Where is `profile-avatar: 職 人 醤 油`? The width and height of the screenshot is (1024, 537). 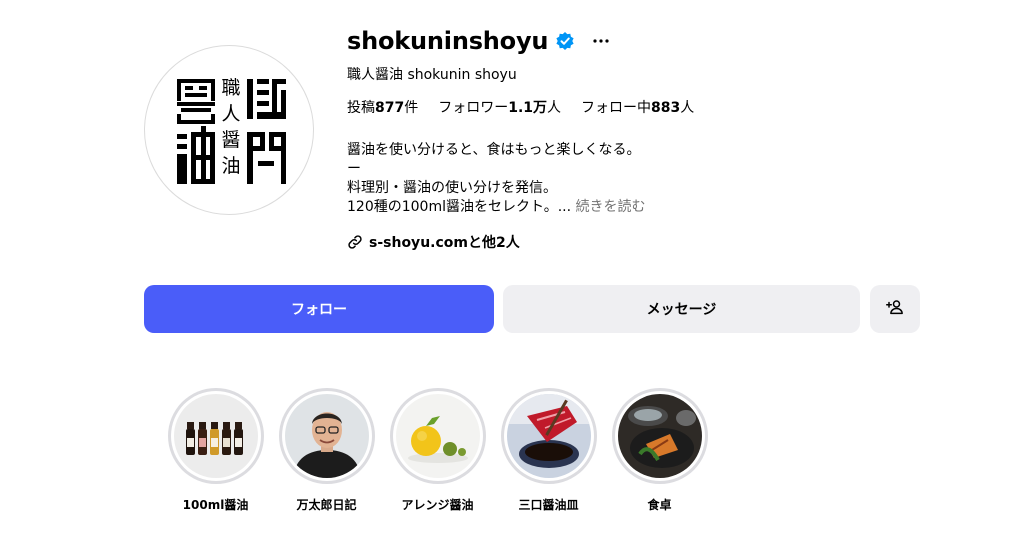 profile-avatar: 職 人 醤 油 is located at coordinates (229, 130).